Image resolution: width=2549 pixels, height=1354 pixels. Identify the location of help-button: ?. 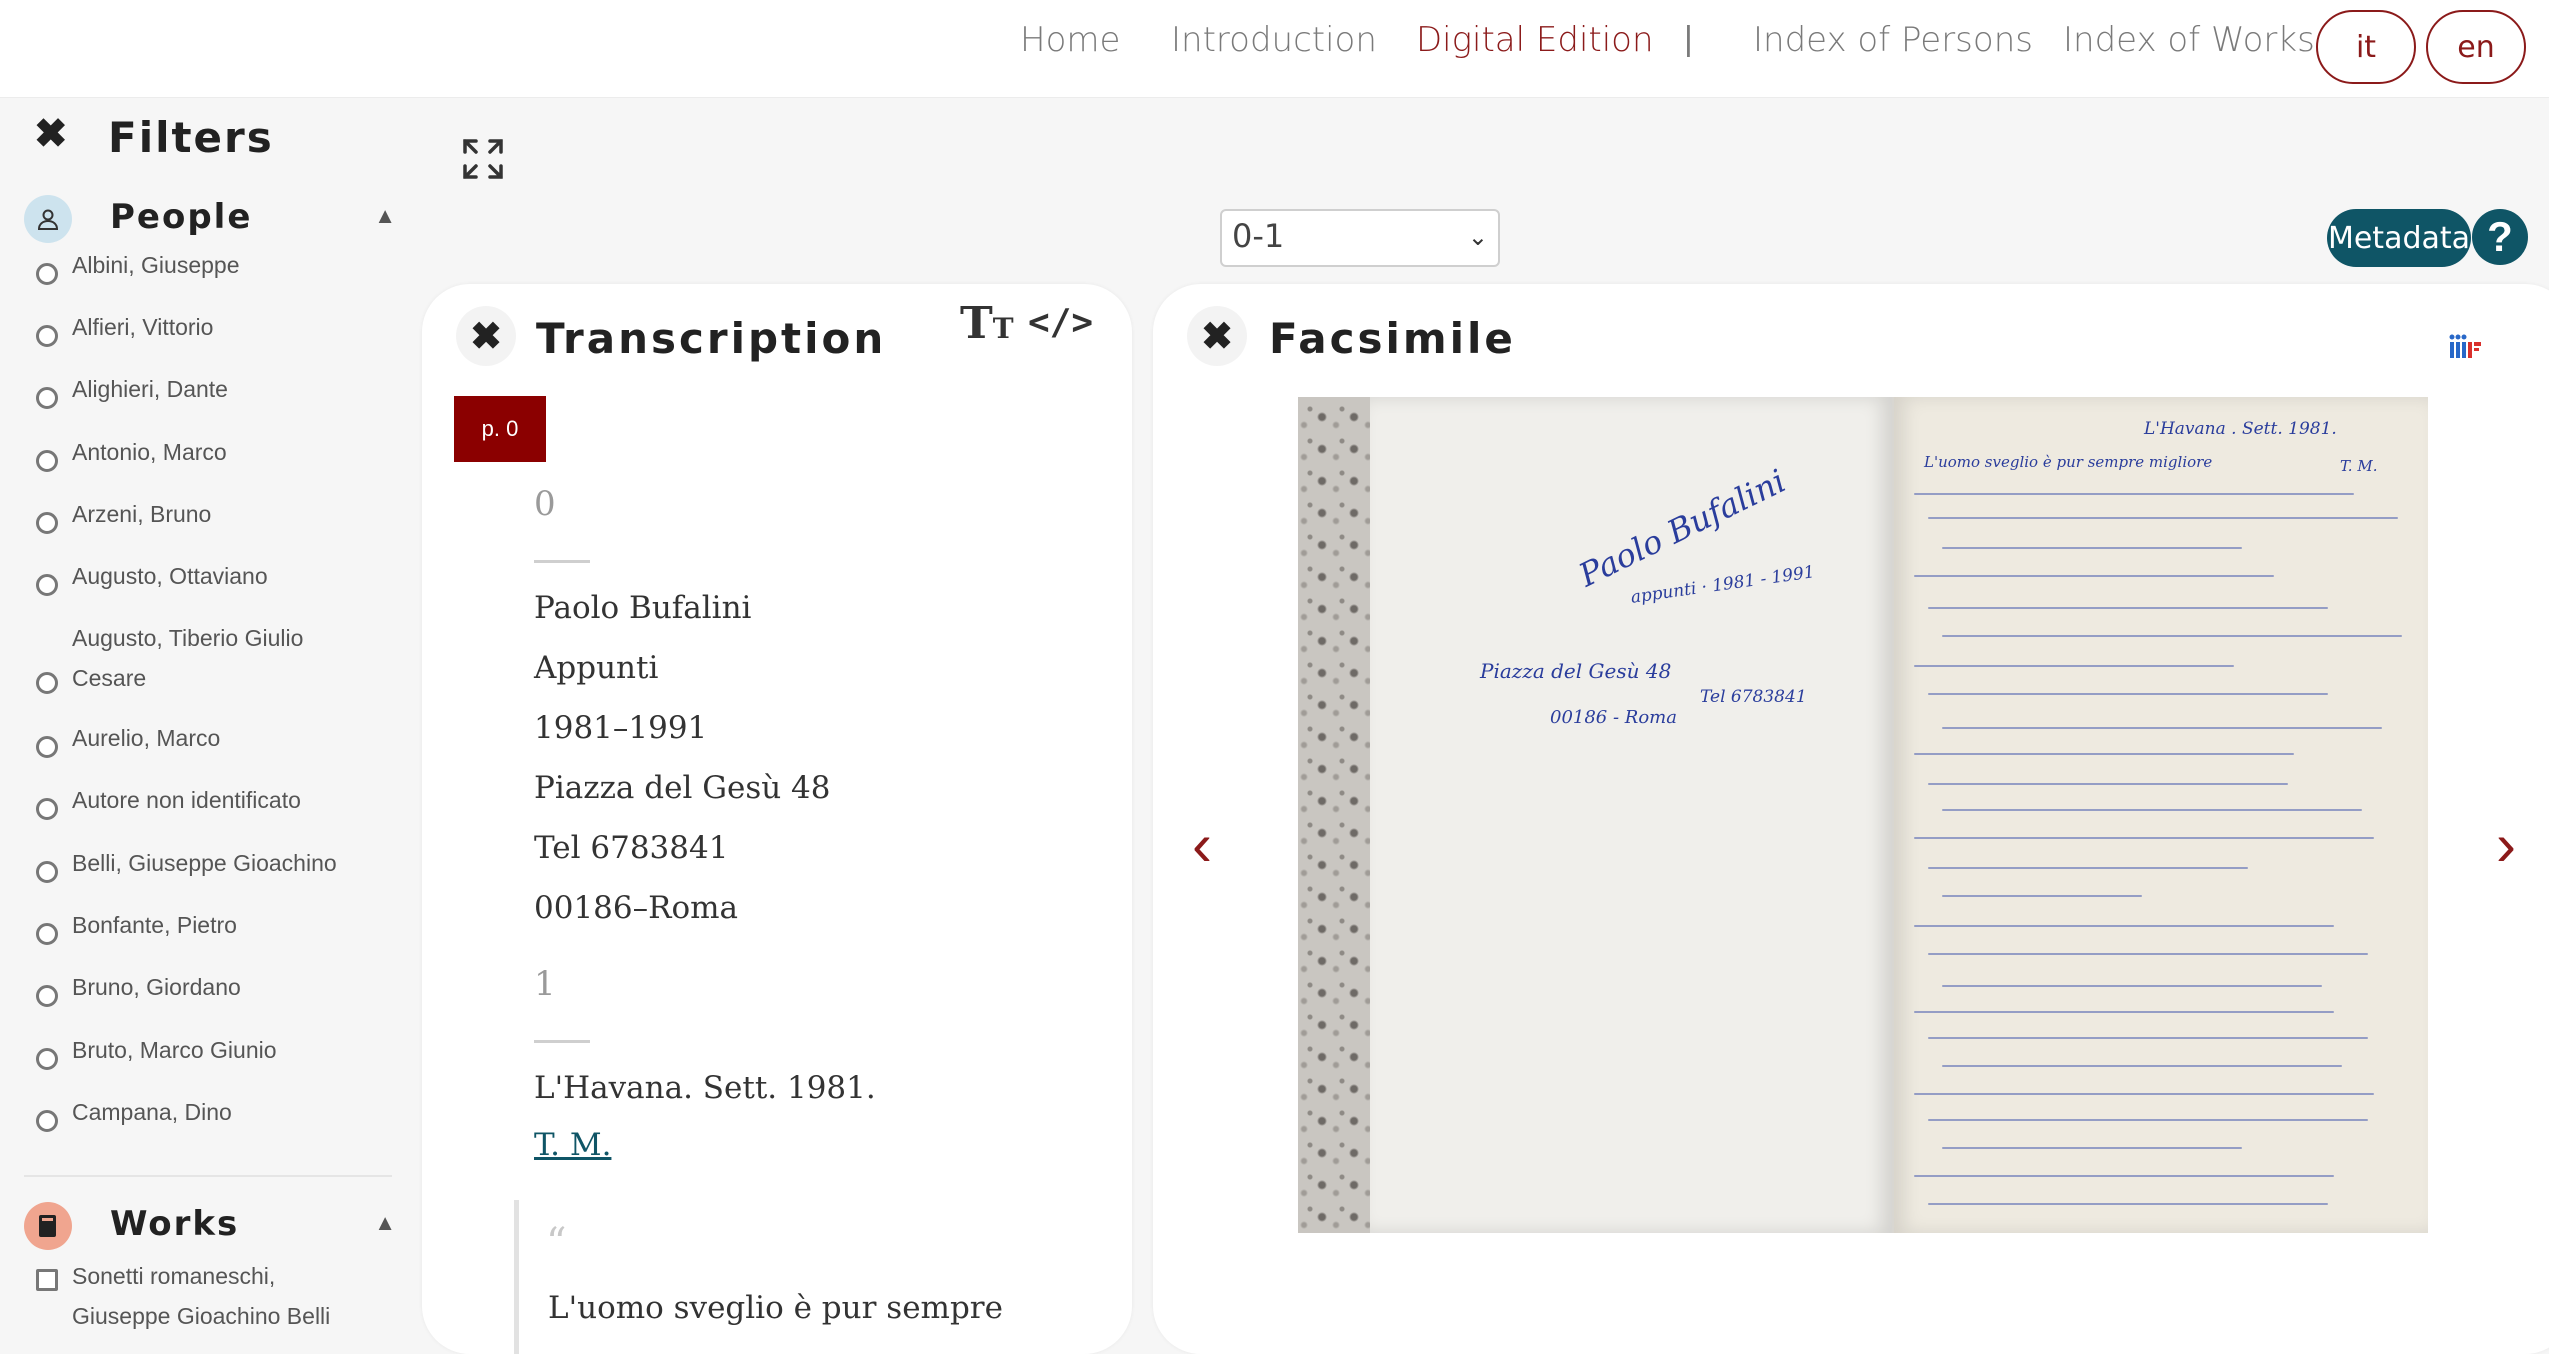
(2500, 237).